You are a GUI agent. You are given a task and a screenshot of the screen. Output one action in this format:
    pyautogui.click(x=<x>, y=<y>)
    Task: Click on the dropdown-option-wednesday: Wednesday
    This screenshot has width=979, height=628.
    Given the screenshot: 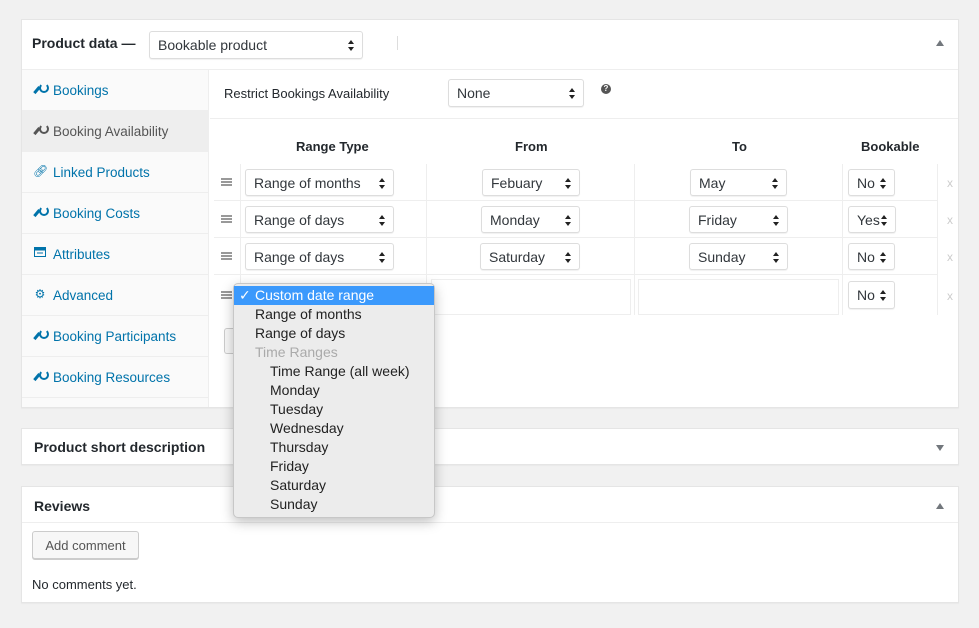 What is the action you would take?
    pyautogui.click(x=334, y=428)
    